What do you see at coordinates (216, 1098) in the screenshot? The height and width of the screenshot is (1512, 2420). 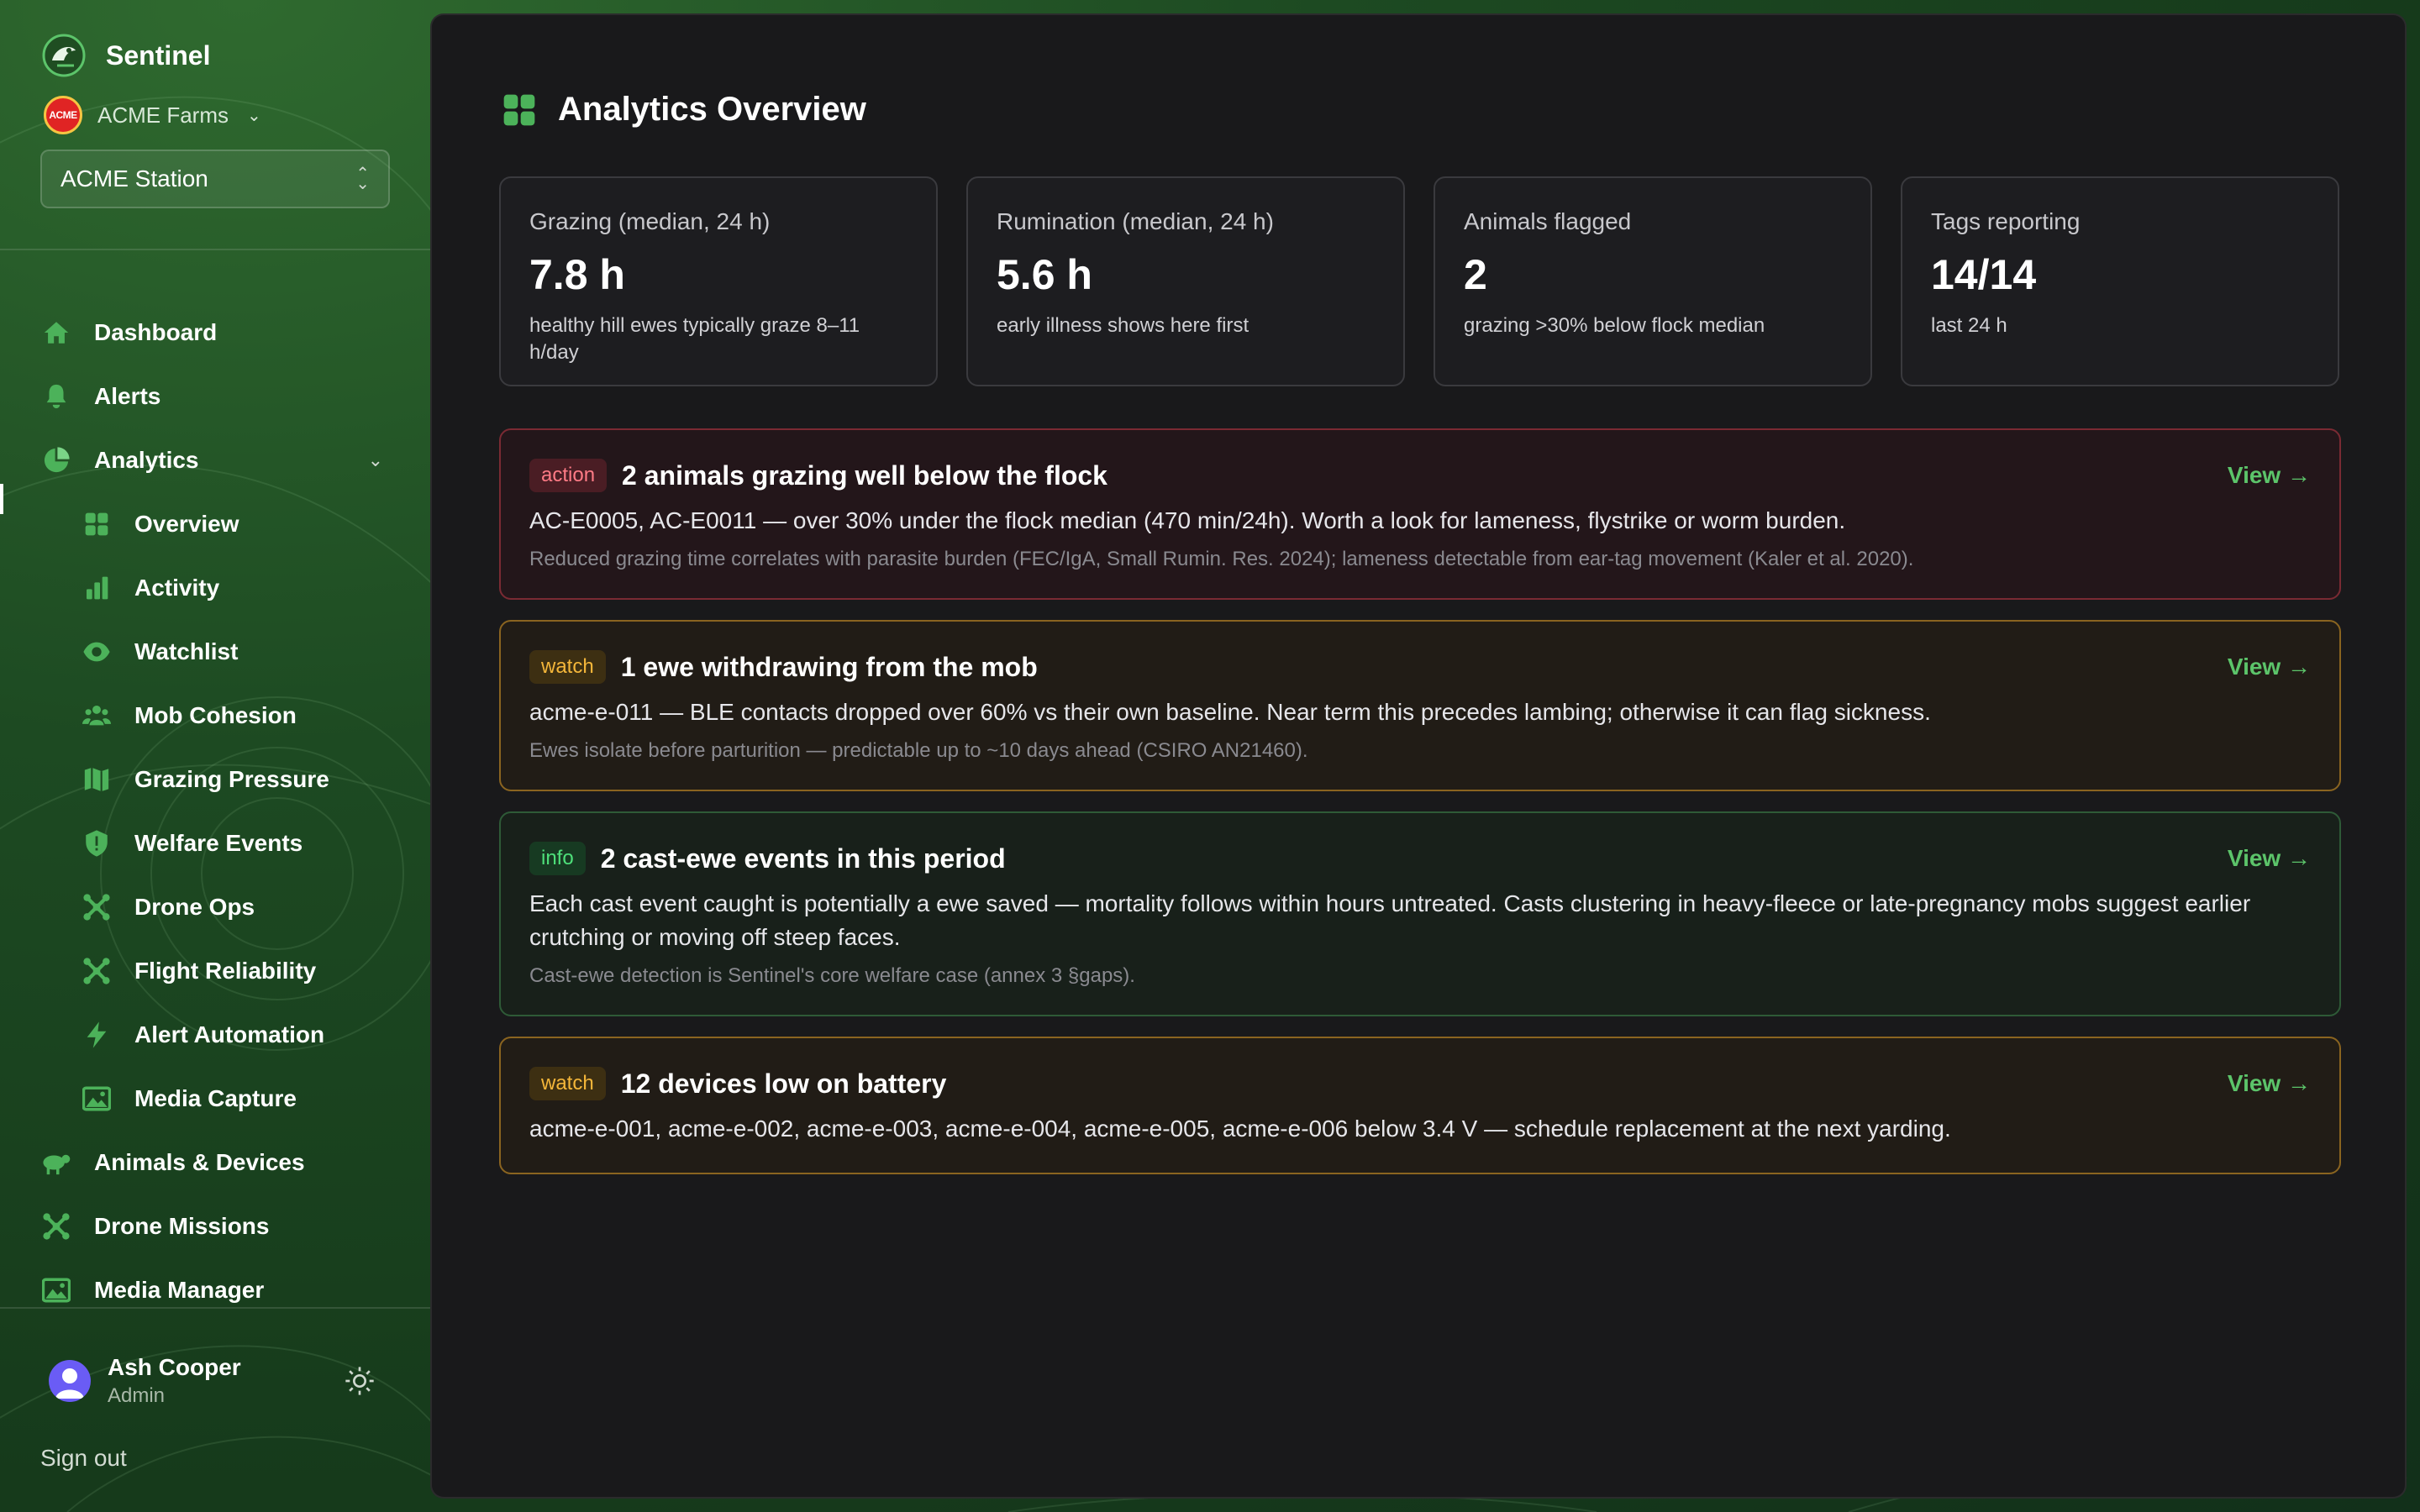 I see `sidebar-item-label: Media Capture` at bounding box center [216, 1098].